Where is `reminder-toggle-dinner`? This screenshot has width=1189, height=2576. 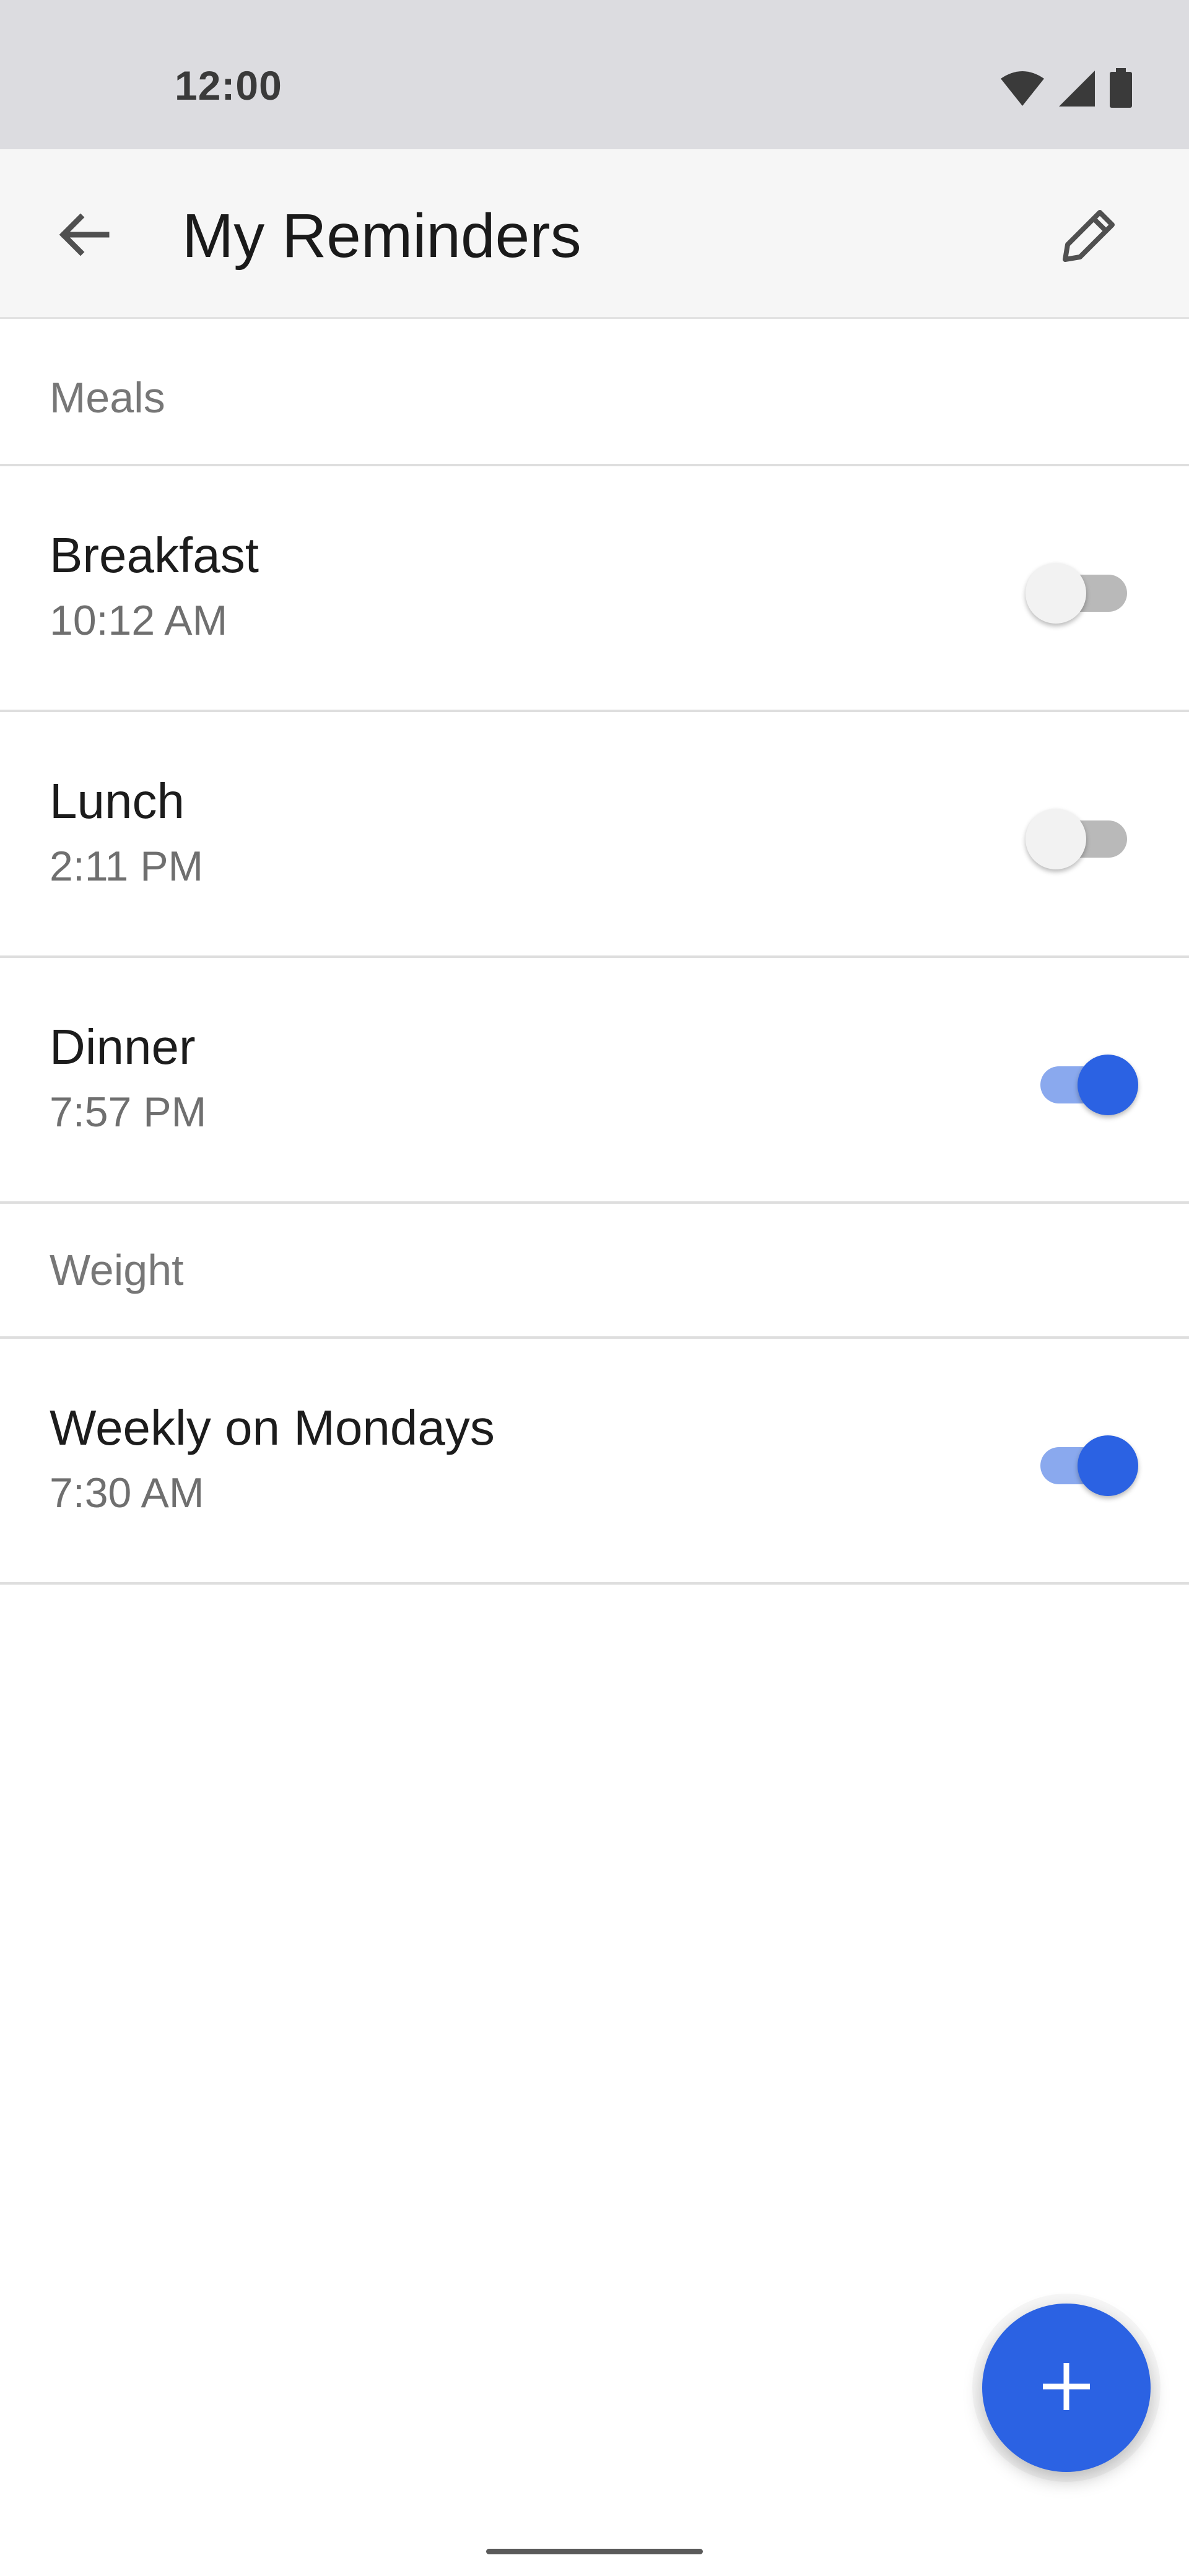 reminder-toggle-dinner is located at coordinates (1086, 1081).